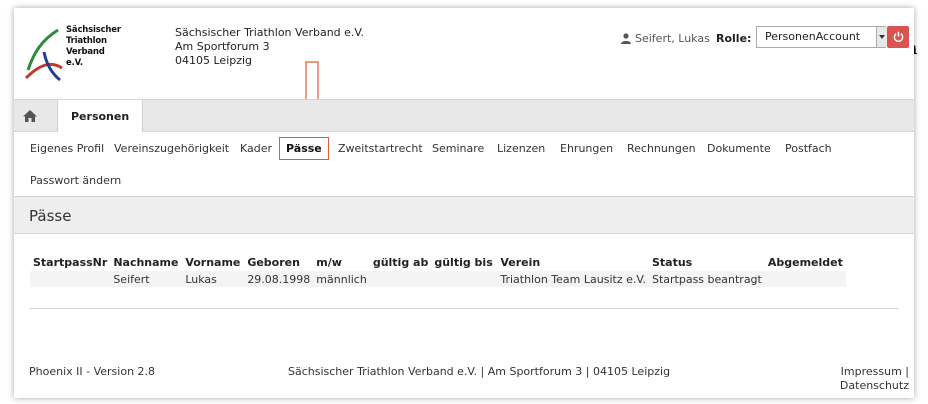 Image resolution: width=928 pixels, height=404 pixels. I want to click on subnav-vereinszugehoerigkeit: Vereinszugehörigkeit, so click(171, 148).